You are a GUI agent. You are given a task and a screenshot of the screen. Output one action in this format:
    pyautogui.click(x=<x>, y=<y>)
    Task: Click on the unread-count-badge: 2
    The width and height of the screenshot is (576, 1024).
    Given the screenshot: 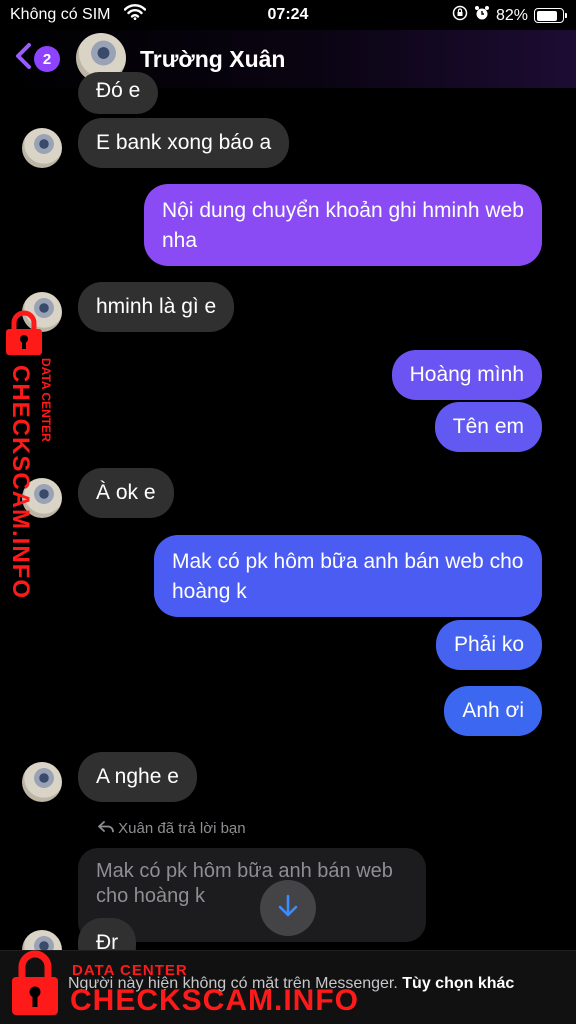 What is the action you would take?
    pyautogui.click(x=47, y=59)
    